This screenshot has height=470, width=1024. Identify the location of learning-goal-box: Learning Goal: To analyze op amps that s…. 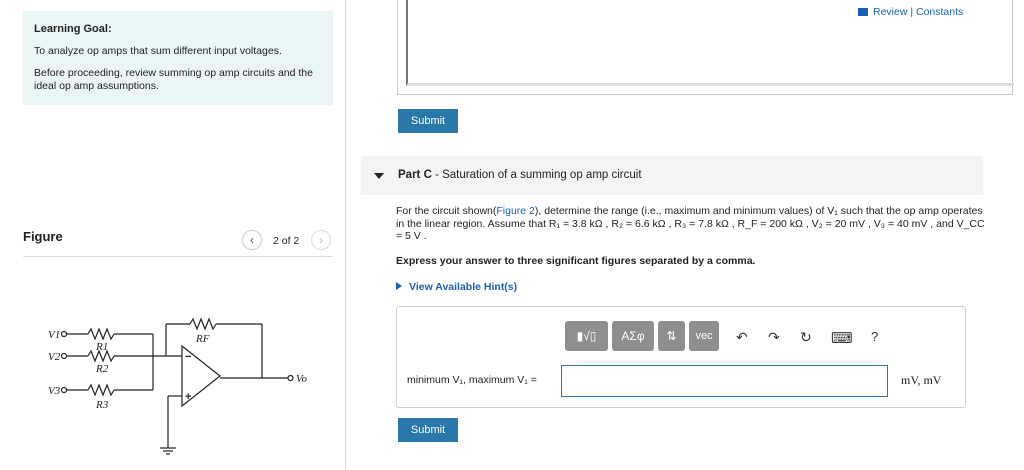
(178, 58).